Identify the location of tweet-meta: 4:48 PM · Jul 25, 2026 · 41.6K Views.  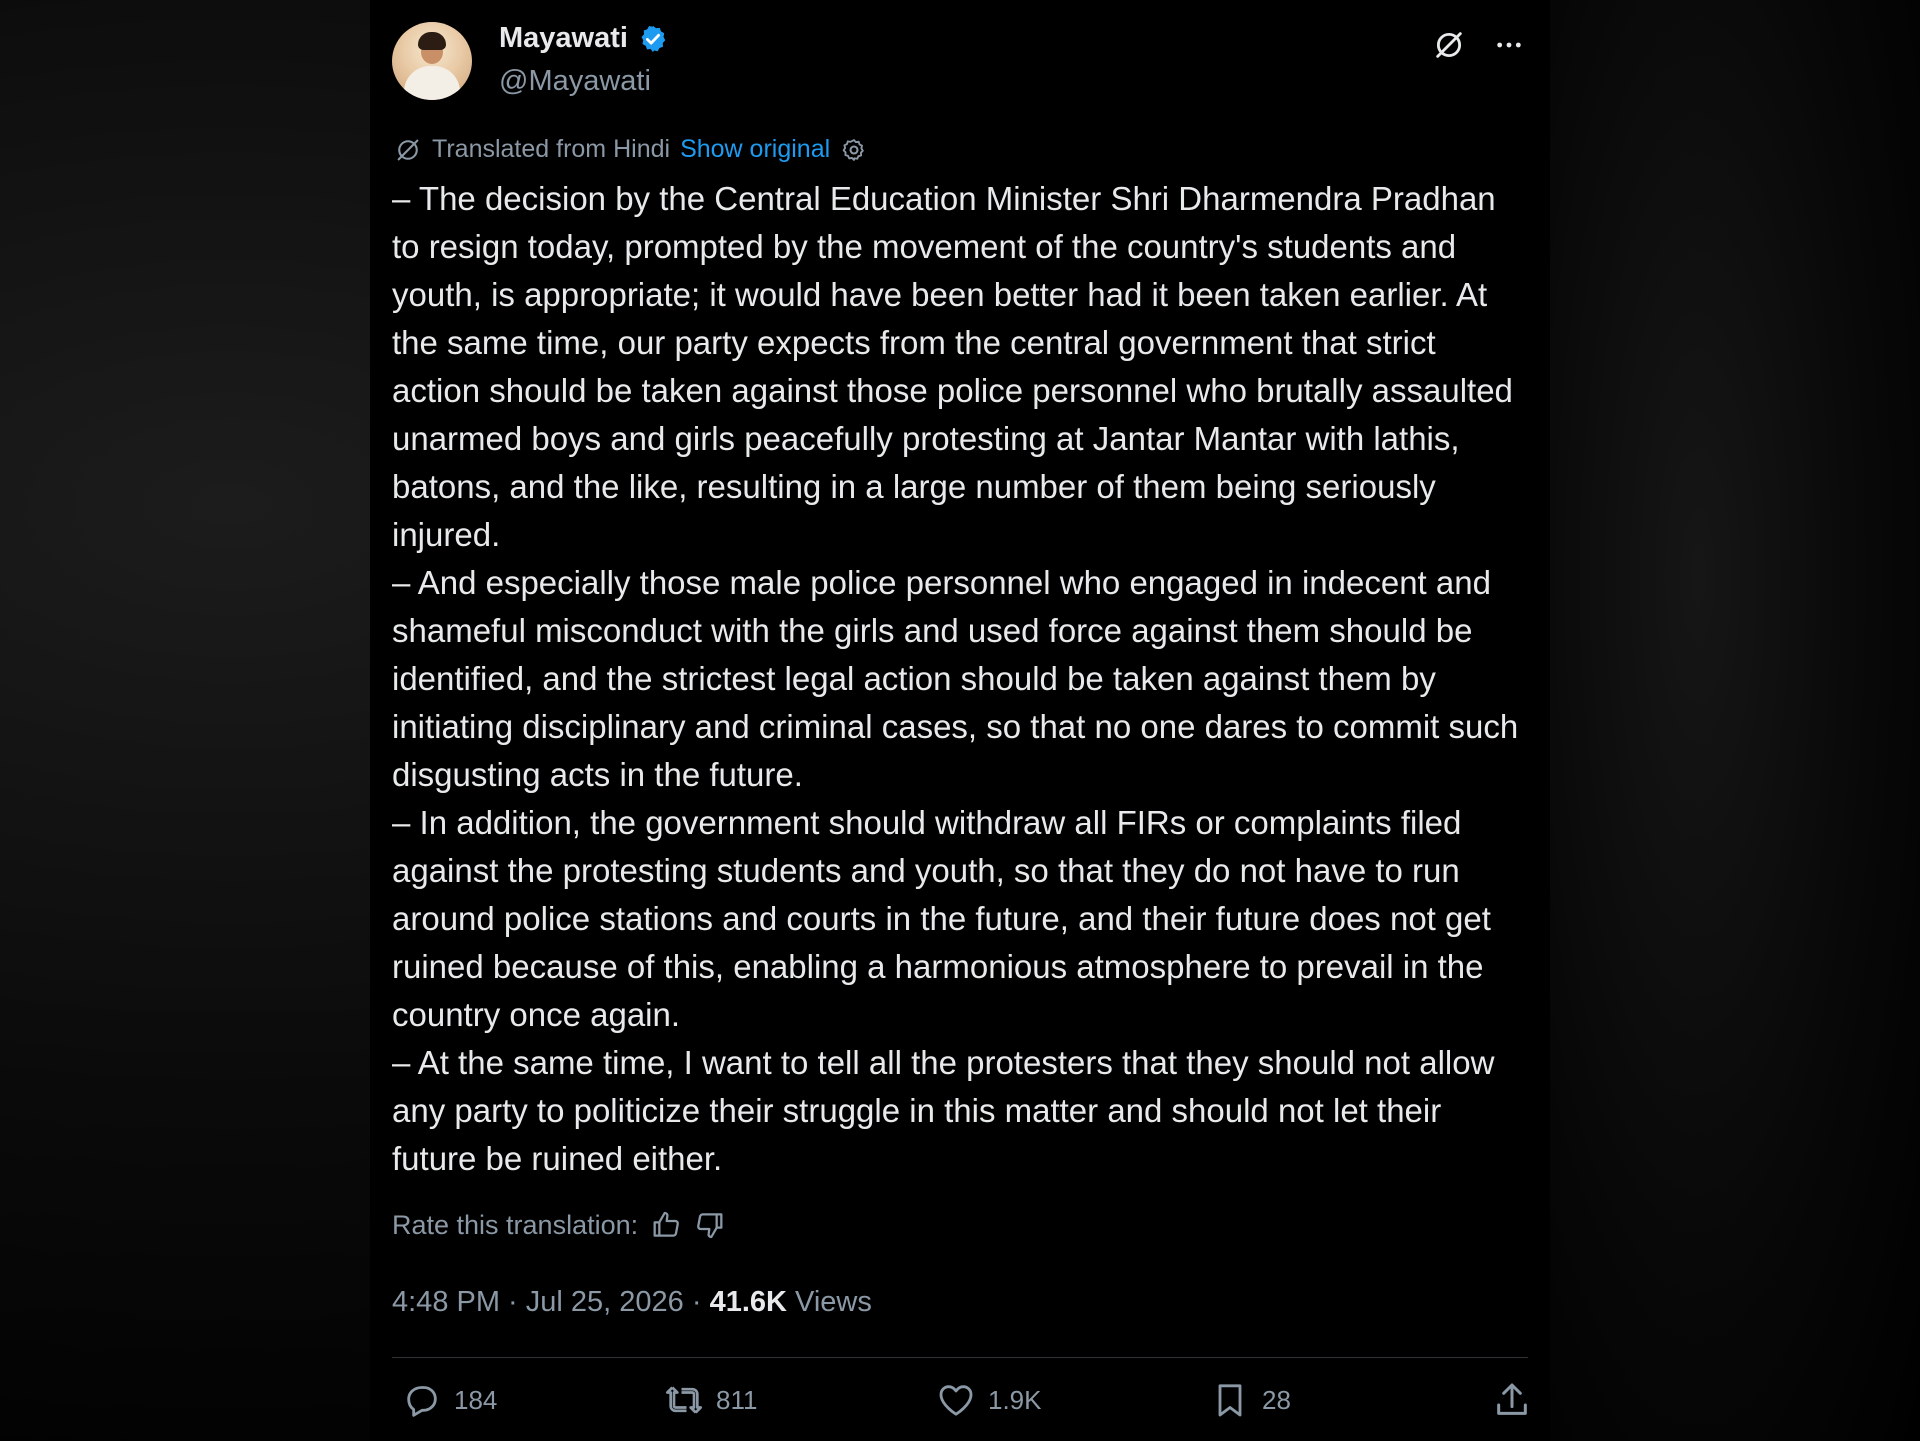
(632, 1302).